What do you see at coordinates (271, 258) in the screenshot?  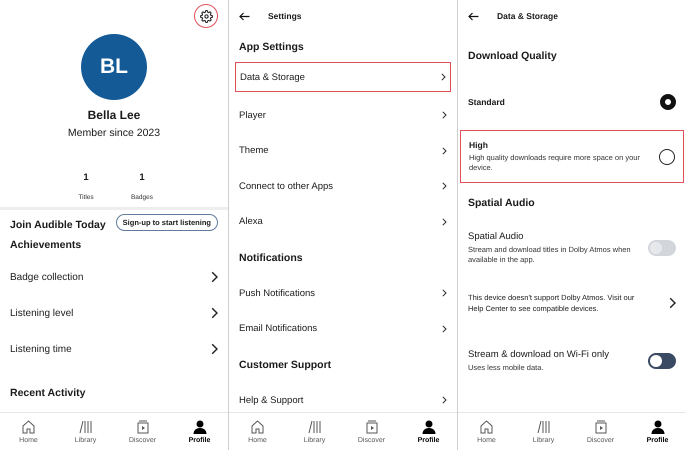 I see `section-heading: Notifications` at bounding box center [271, 258].